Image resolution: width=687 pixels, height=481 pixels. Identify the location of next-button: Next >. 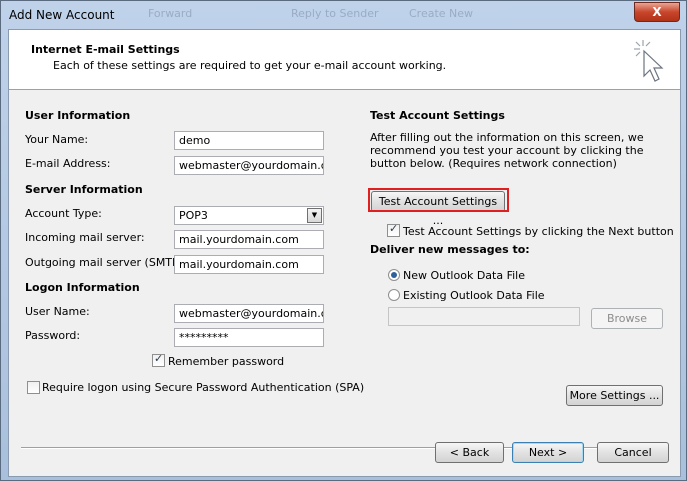
(548, 452).